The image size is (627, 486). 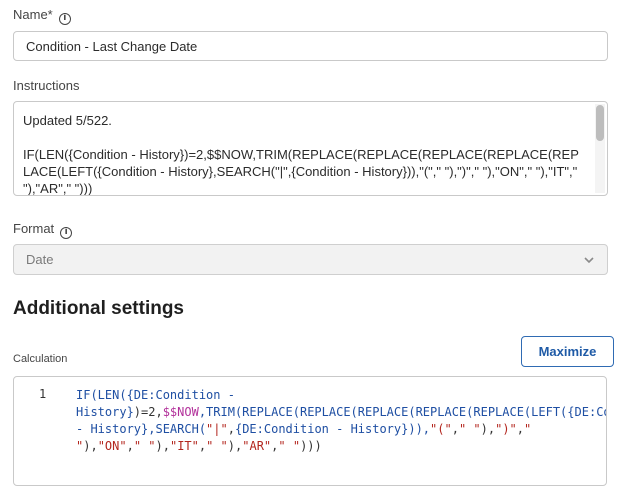 What do you see at coordinates (600, 123) in the screenshot?
I see `instructions-scrollbar-thumb` at bounding box center [600, 123].